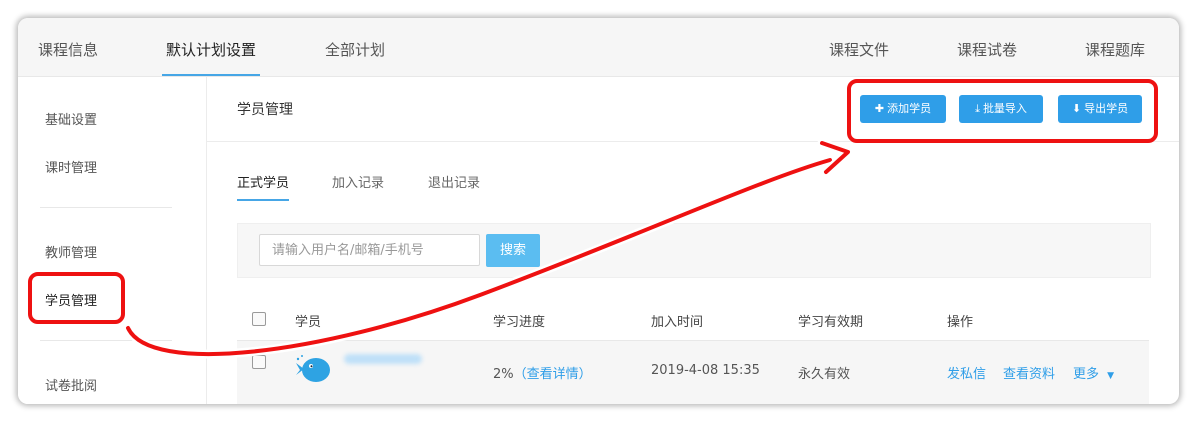 This screenshot has height=421, width=1197. Describe the element at coordinates (71, 166) in the screenshot. I see `sidebar-item-lesson-management: 课时管理` at that location.